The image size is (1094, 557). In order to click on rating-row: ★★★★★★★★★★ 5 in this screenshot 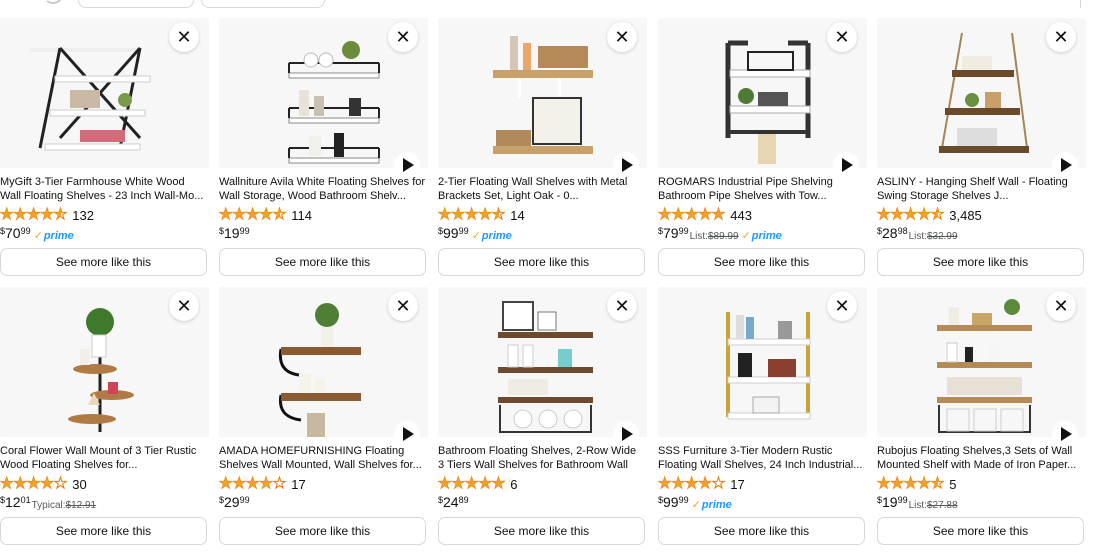, I will do `click(916, 483)`.